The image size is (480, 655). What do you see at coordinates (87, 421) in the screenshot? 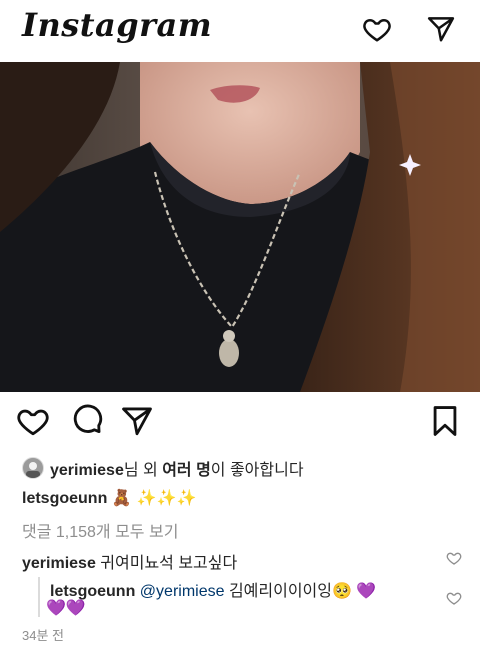
I see `comment-icon` at bounding box center [87, 421].